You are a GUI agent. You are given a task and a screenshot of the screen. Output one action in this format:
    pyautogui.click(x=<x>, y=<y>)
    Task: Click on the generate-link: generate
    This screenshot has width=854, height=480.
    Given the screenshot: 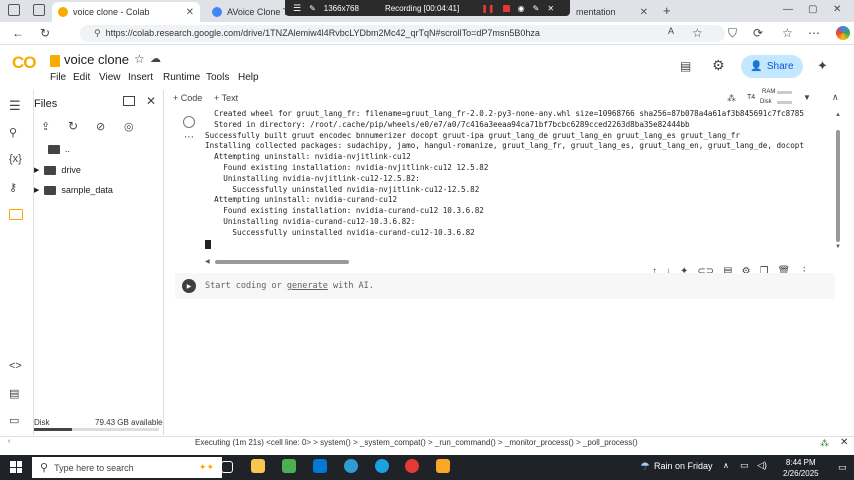 What is the action you would take?
    pyautogui.click(x=307, y=286)
    